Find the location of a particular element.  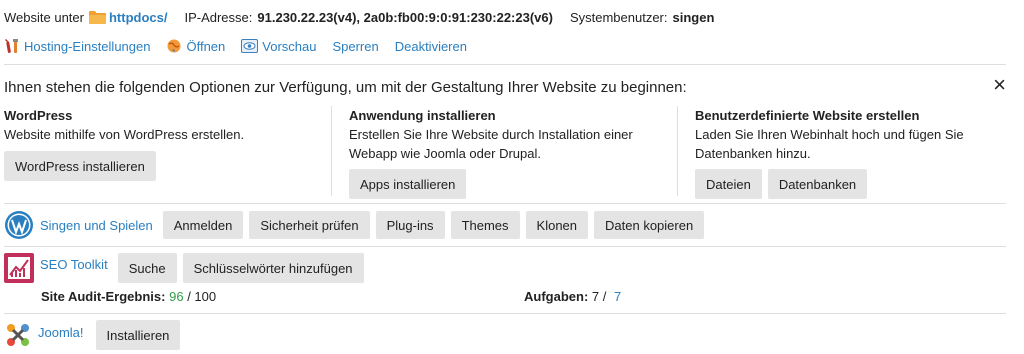

themes-button: Themes is located at coordinates (485, 225).